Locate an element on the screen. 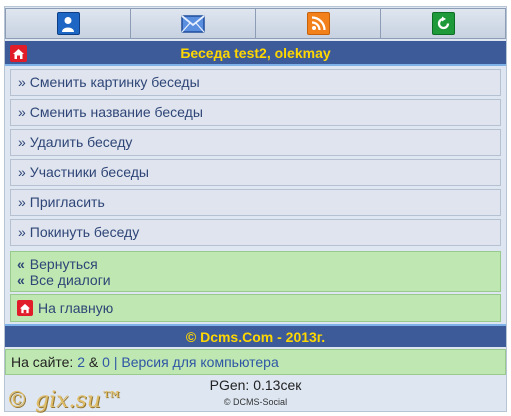 The image size is (511, 416). title-bar: Беседа test2, olekmay is located at coordinates (255, 53).